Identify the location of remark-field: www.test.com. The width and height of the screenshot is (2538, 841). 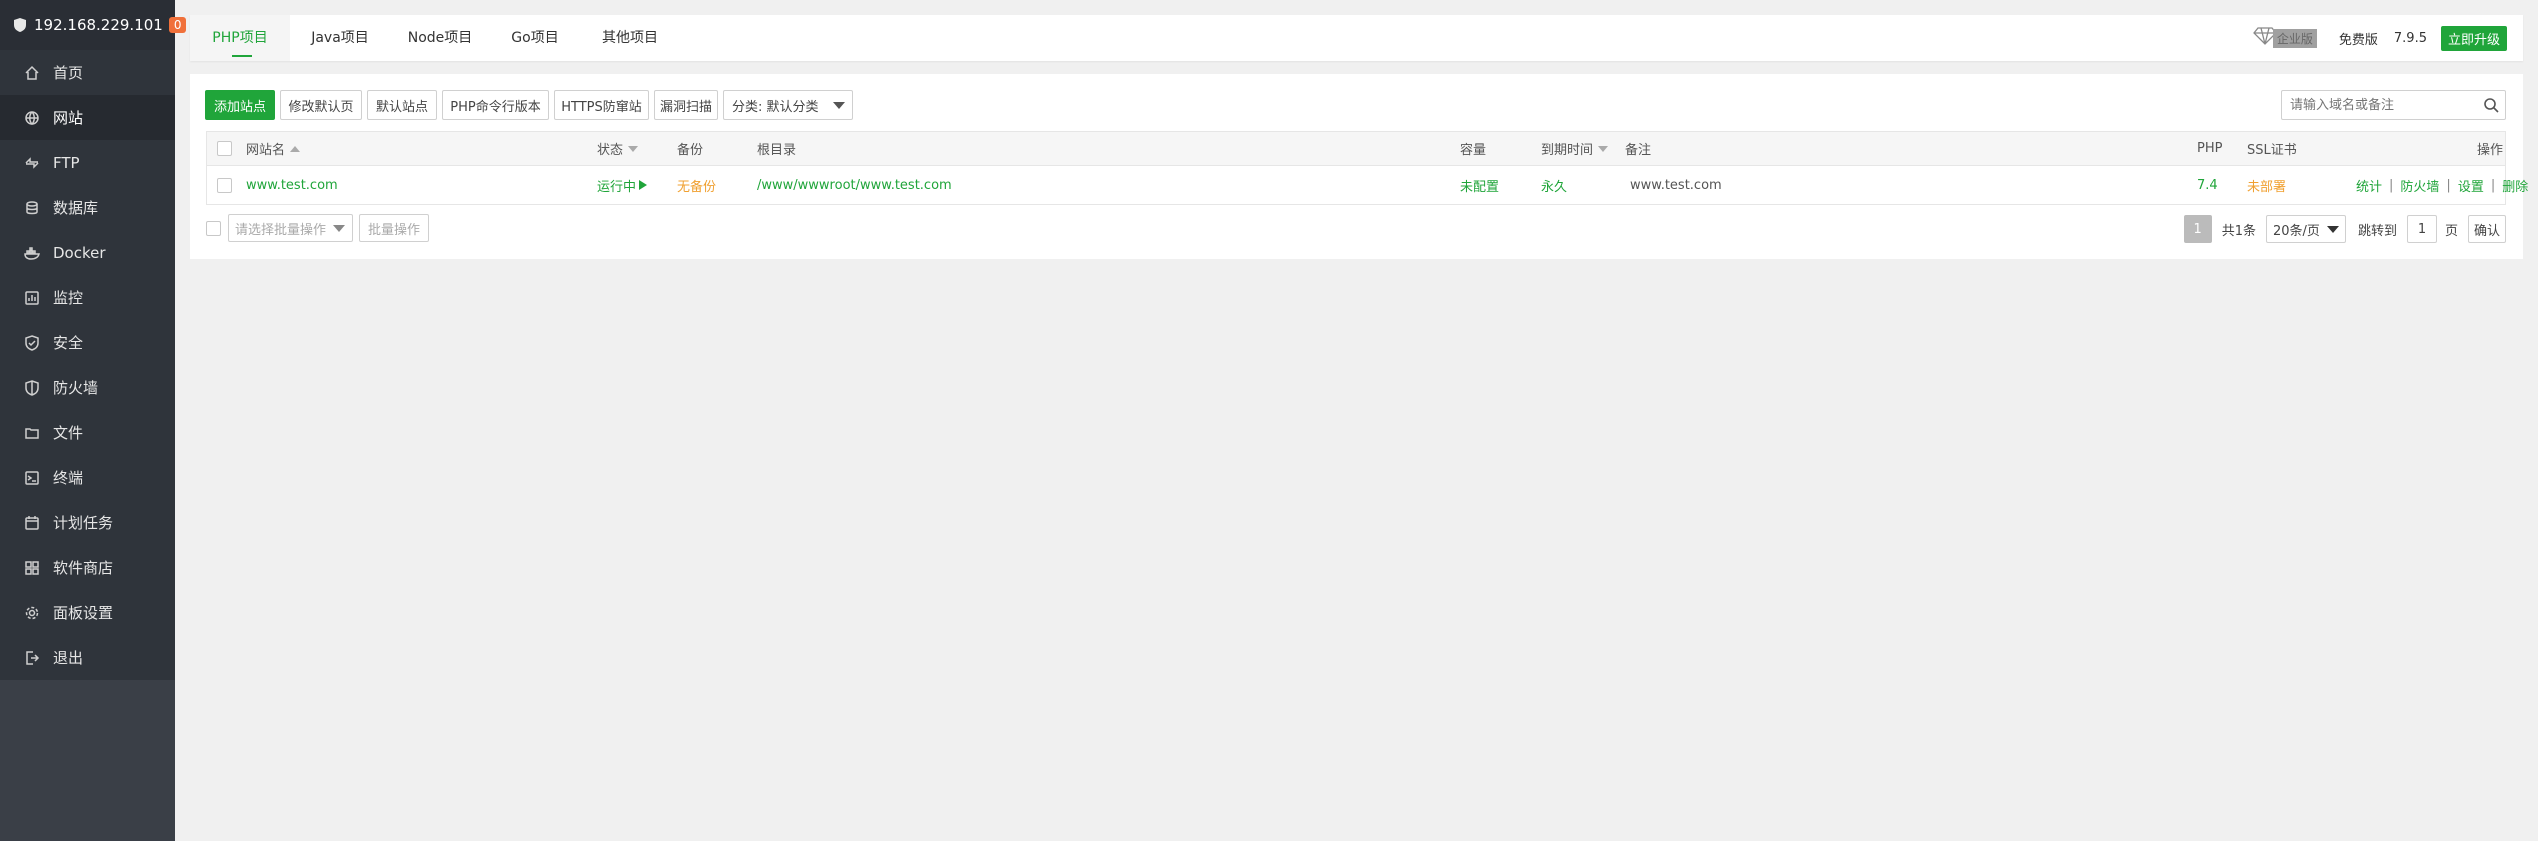
(1676, 185).